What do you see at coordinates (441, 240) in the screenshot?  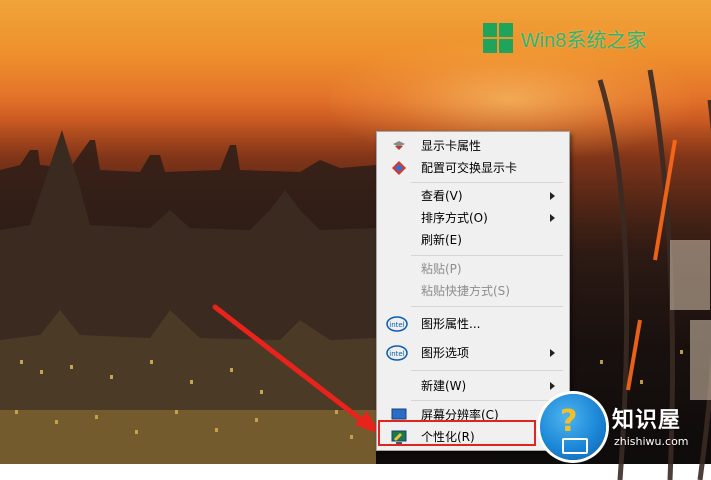 I see `menu-item-label: 刷新(E)` at bounding box center [441, 240].